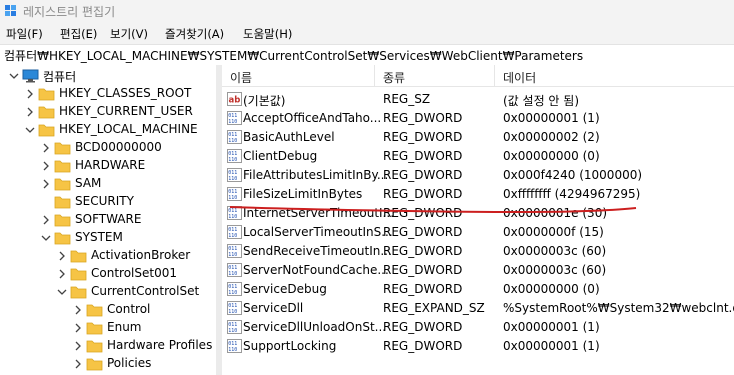 The image size is (734, 375). Describe the element at coordinates (478, 99) in the screenshot. I see `value-row: ab (기본값) REG_SZ (값 설정 안 됨)` at that location.